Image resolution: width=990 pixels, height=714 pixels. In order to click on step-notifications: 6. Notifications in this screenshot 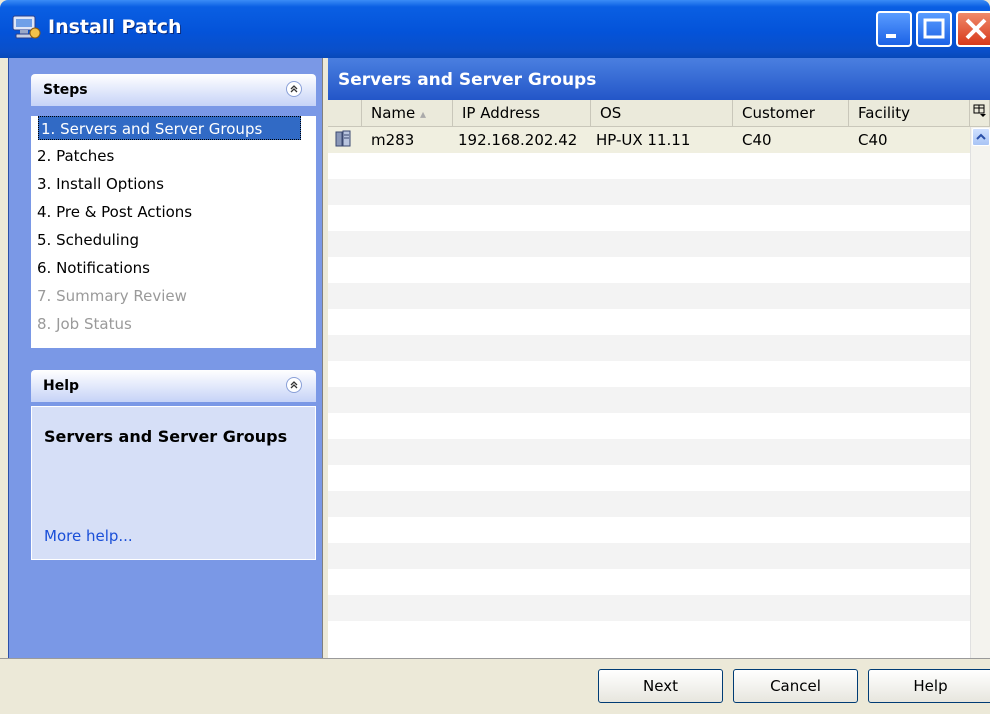, I will do `click(93, 268)`.